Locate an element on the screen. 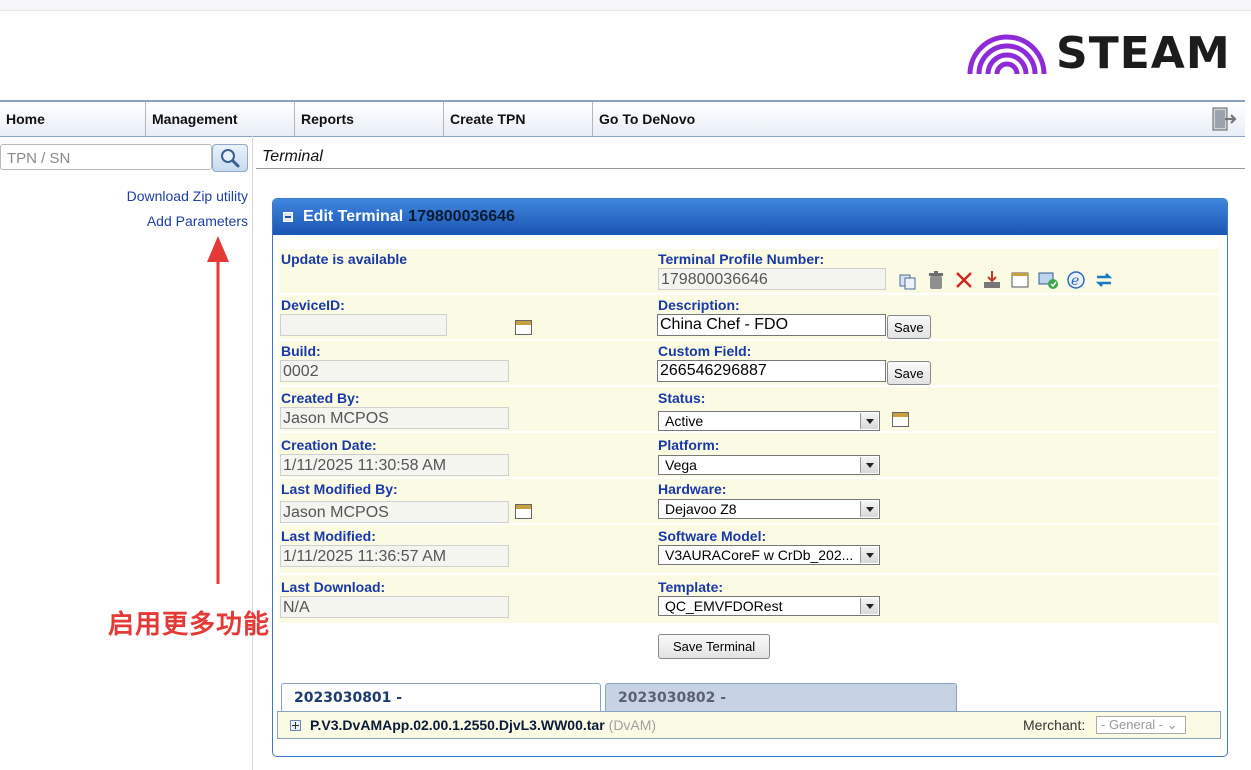 The width and height of the screenshot is (1251, 770). trash-icon is located at coordinates (936, 280).